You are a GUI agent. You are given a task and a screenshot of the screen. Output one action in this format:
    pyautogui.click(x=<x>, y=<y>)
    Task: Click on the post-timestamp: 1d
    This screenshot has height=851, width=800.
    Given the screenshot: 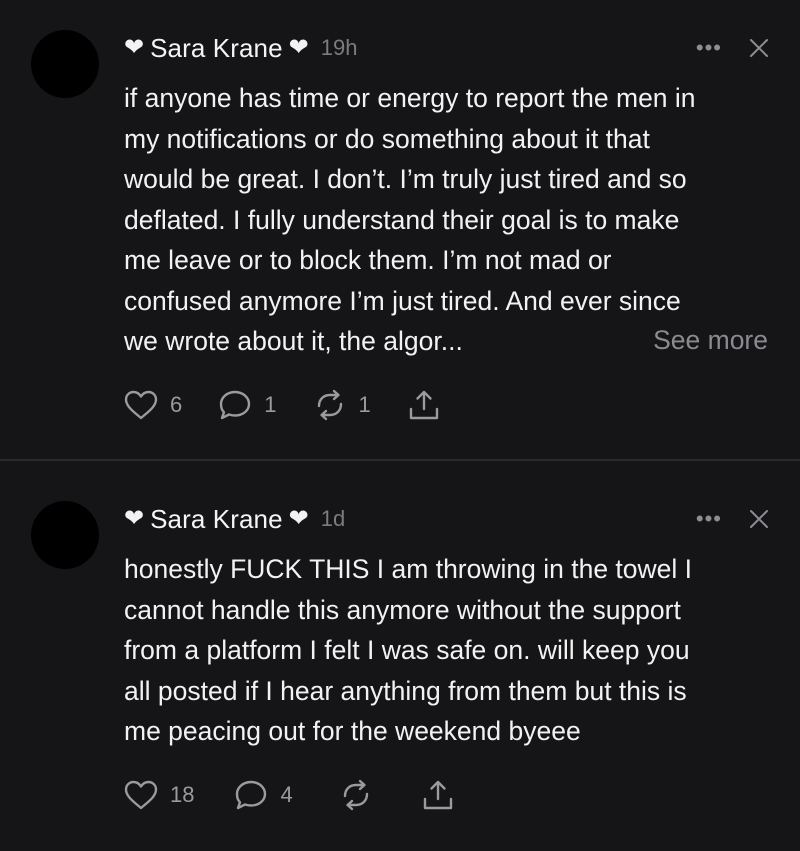 What is the action you would take?
    pyautogui.click(x=333, y=518)
    